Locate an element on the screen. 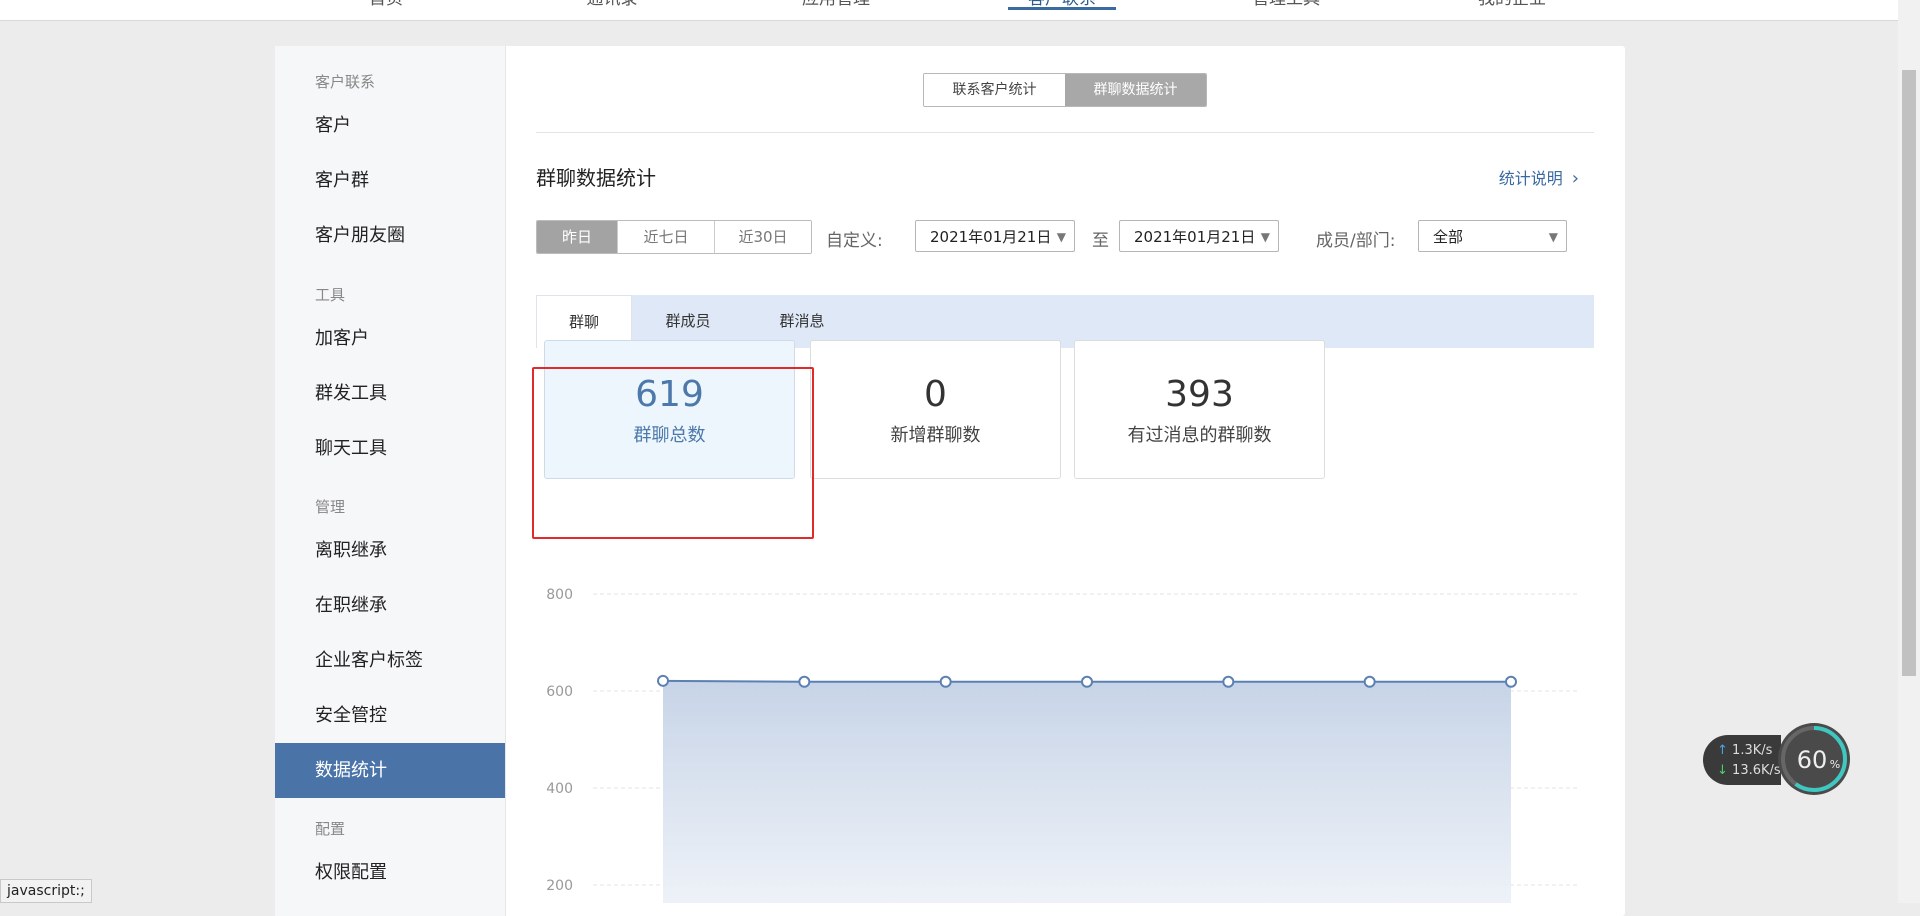 The width and height of the screenshot is (1920, 916). upload-arrow-icon: ↑ is located at coordinates (1722, 750).